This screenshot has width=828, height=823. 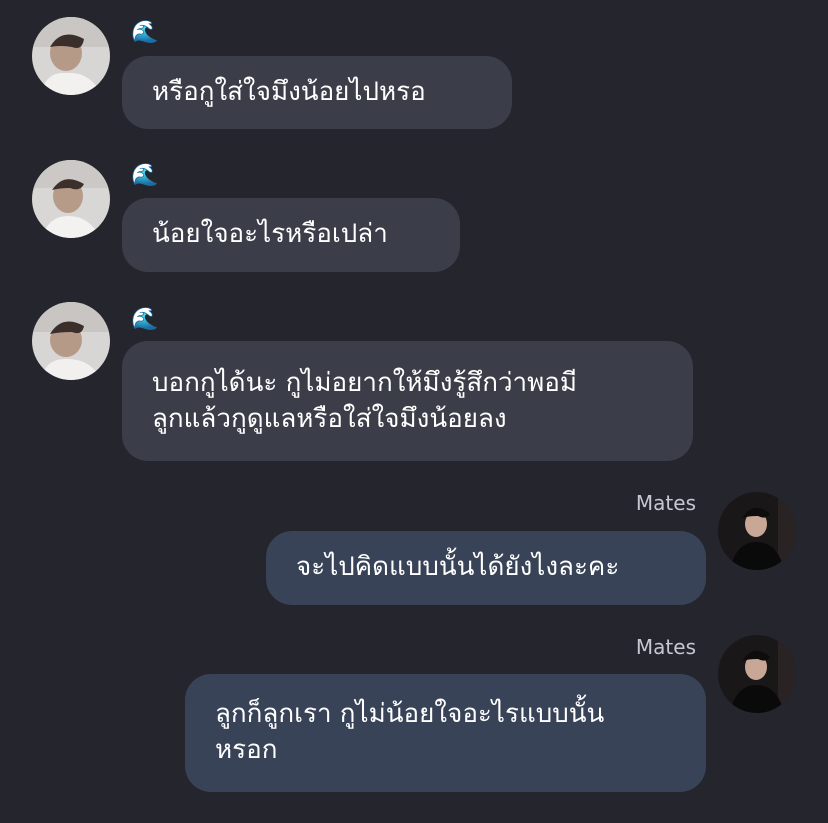 I want to click on message-bubble-incoming: หรือกูใส่ใจมึงน้อยไปหรอ, so click(x=317, y=92).